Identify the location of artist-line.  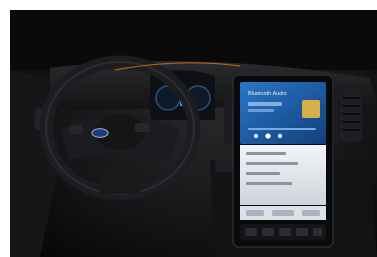
(261, 110).